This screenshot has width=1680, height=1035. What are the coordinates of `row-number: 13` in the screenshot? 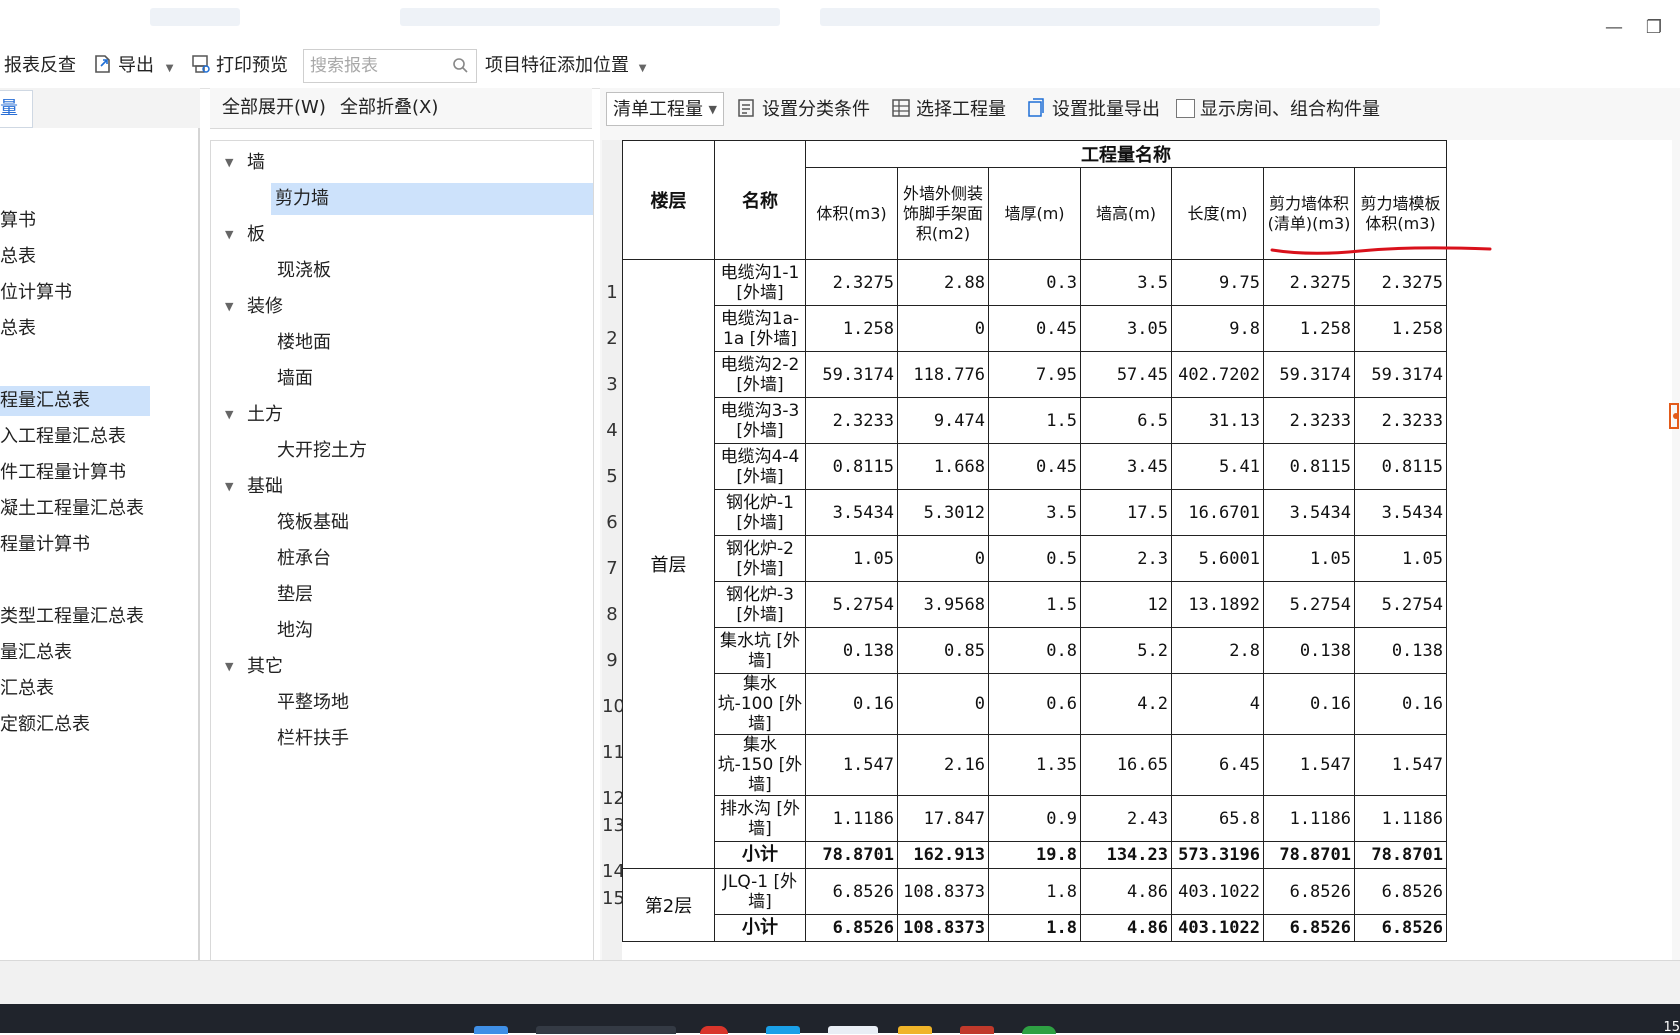 It's located at (613, 825).